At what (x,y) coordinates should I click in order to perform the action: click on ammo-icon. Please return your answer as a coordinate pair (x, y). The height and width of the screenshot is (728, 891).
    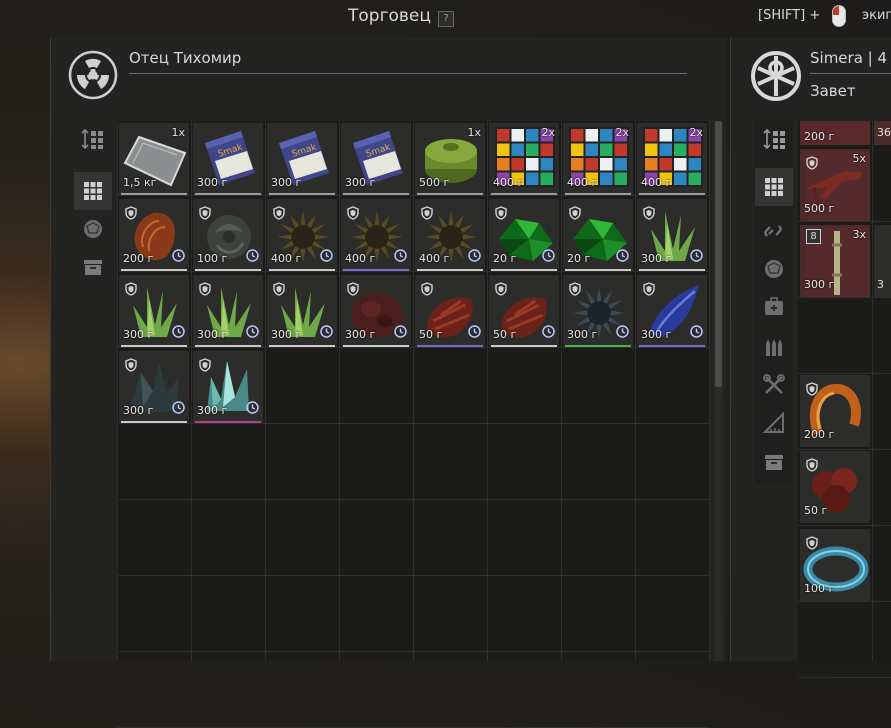
    Looking at the image, I should click on (774, 347).